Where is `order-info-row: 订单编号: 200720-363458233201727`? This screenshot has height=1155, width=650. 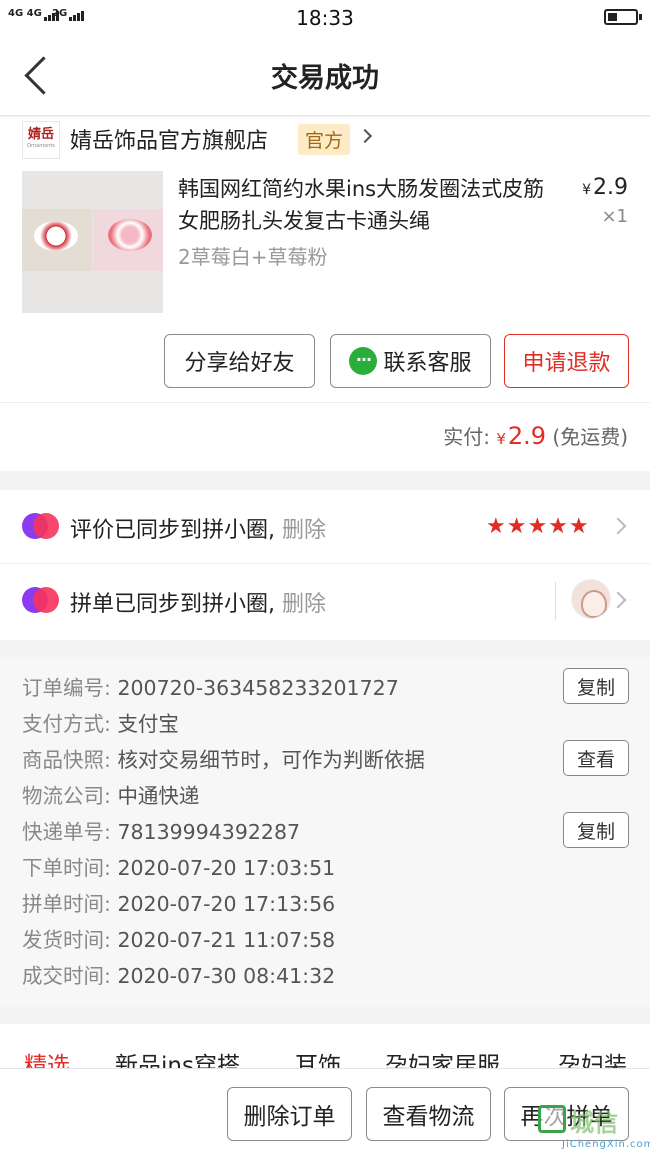 order-info-row: 订单编号: 200720-363458233201727 is located at coordinates (210, 686).